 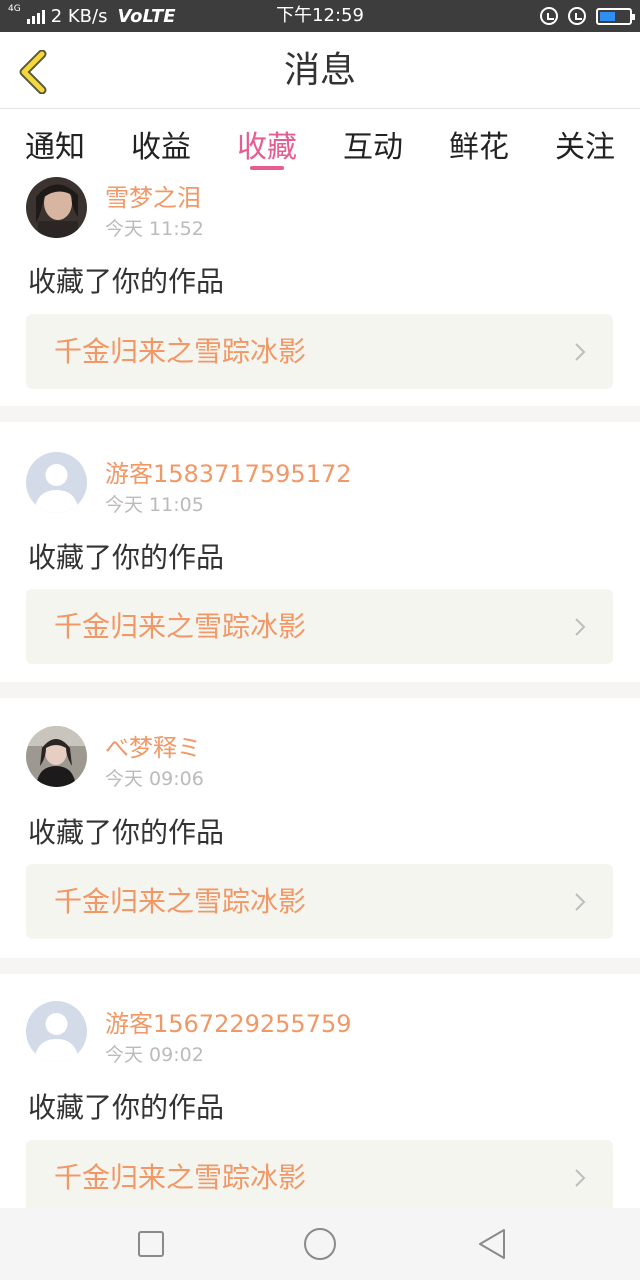 I want to click on back-icon, so click(x=492, y=1244).